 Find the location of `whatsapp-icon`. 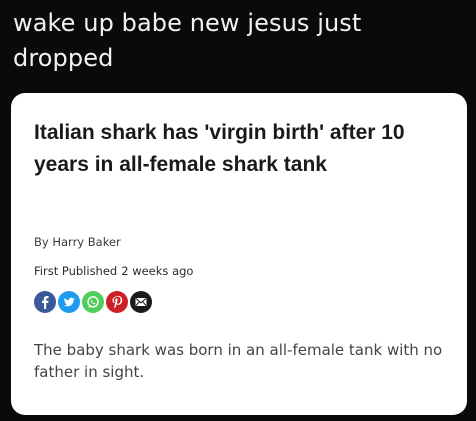

whatsapp-icon is located at coordinates (93, 302).